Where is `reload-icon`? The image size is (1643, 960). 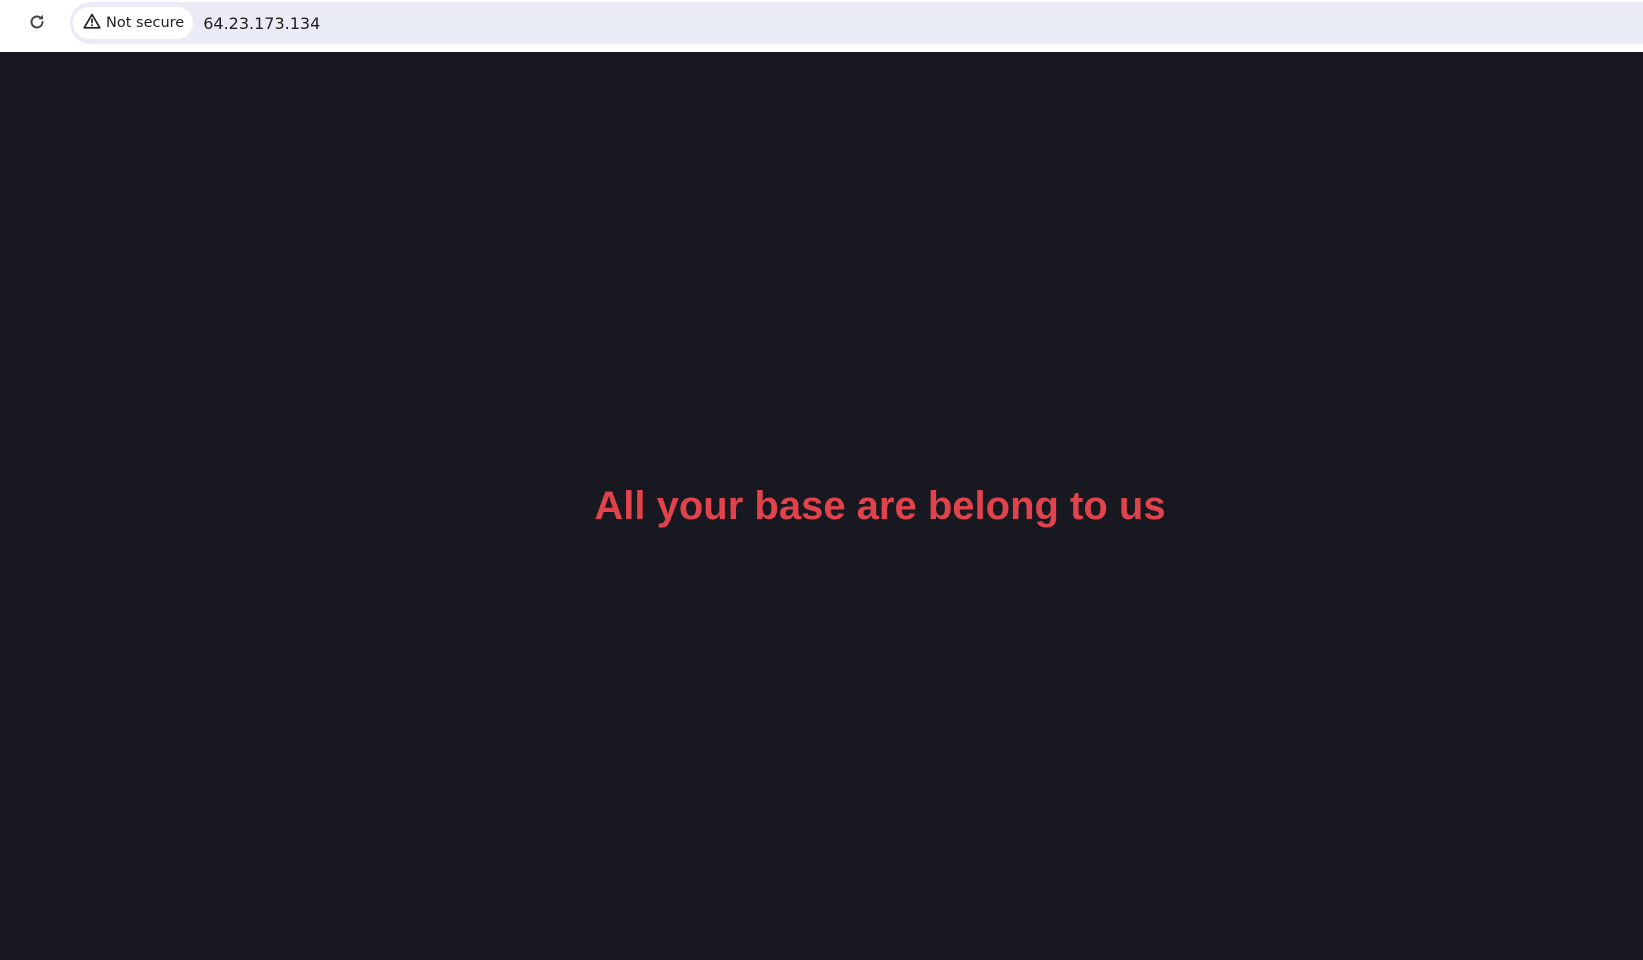 reload-icon is located at coordinates (37, 24).